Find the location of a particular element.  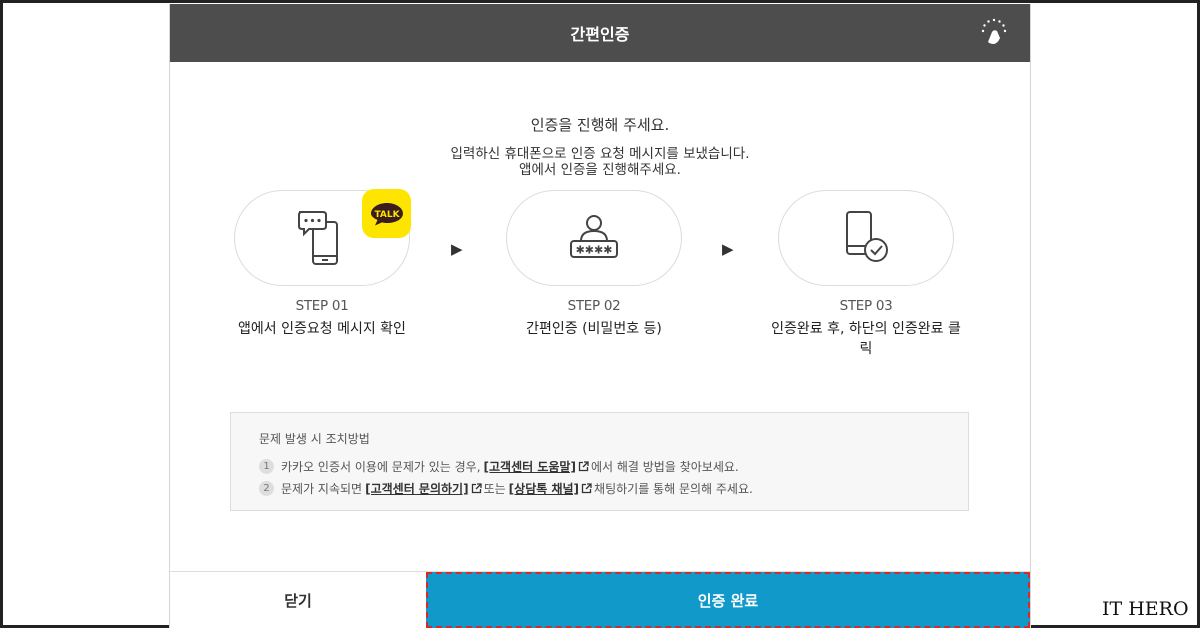

phone-check-icon is located at coordinates (867, 236).